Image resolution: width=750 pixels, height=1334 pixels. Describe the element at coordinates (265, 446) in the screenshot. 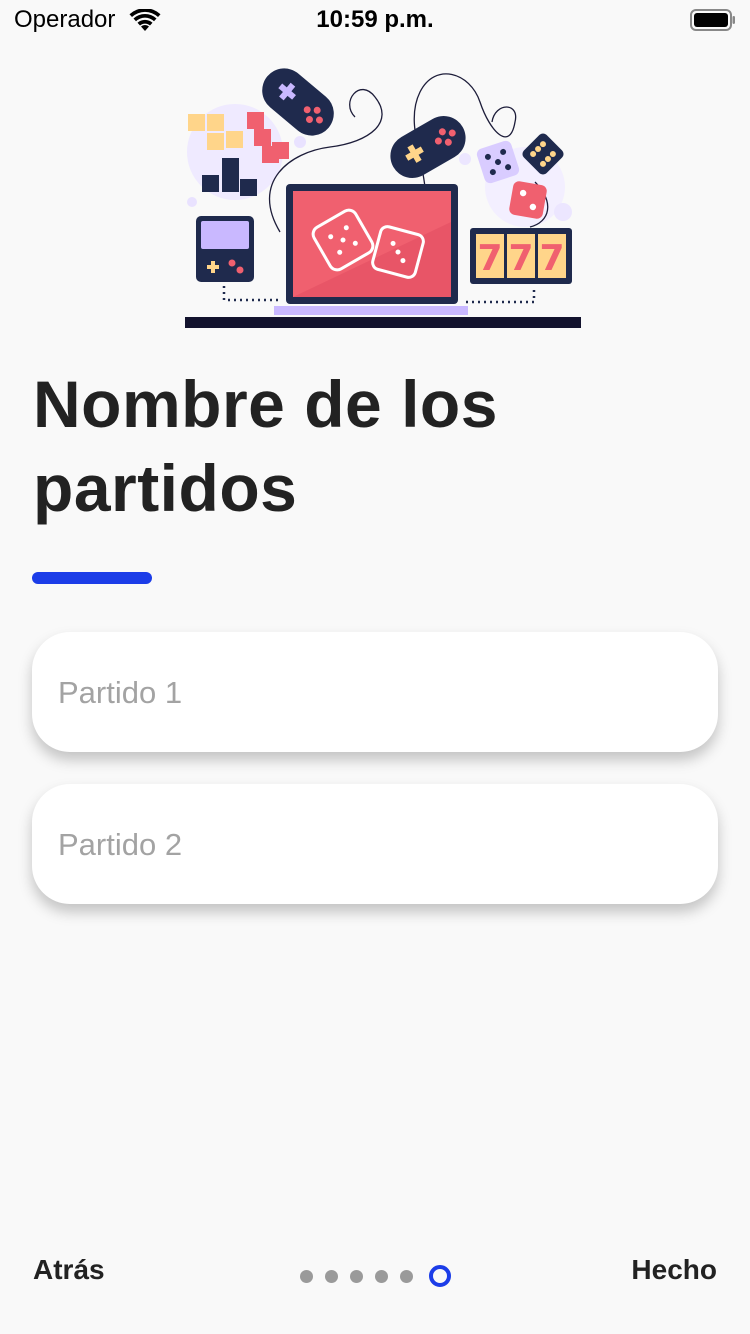

I see `page-title: Nombre de los partidos` at that location.